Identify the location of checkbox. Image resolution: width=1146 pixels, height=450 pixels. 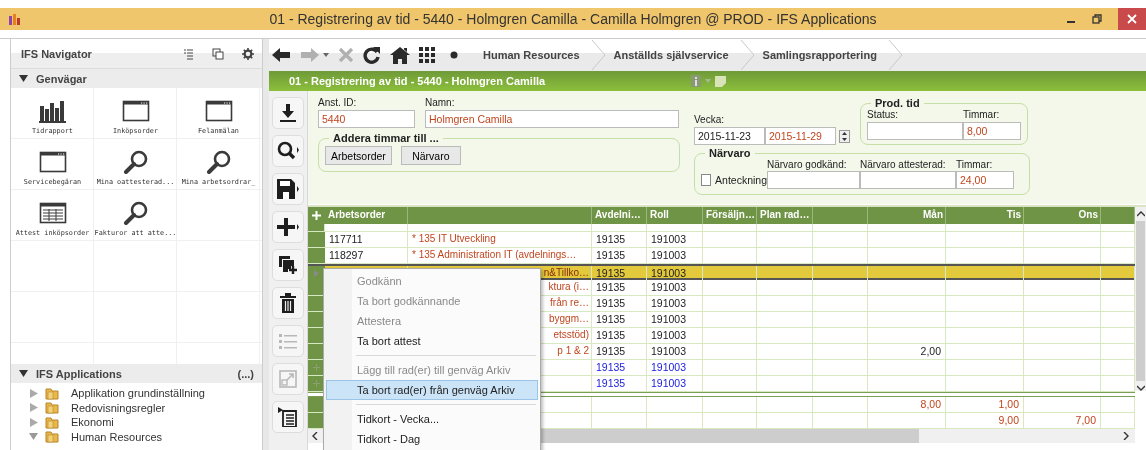
(706, 180).